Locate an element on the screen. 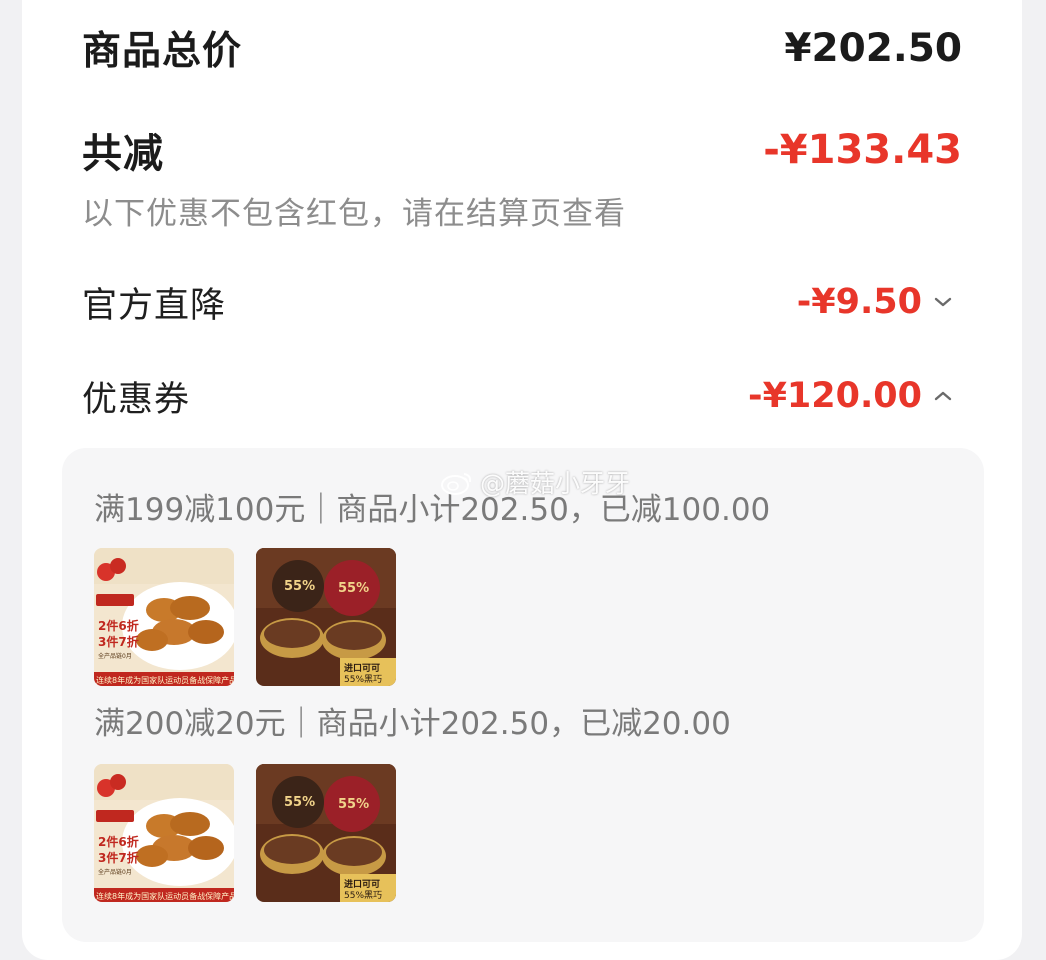  chevron-down-icon is located at coordinates (943, 302).